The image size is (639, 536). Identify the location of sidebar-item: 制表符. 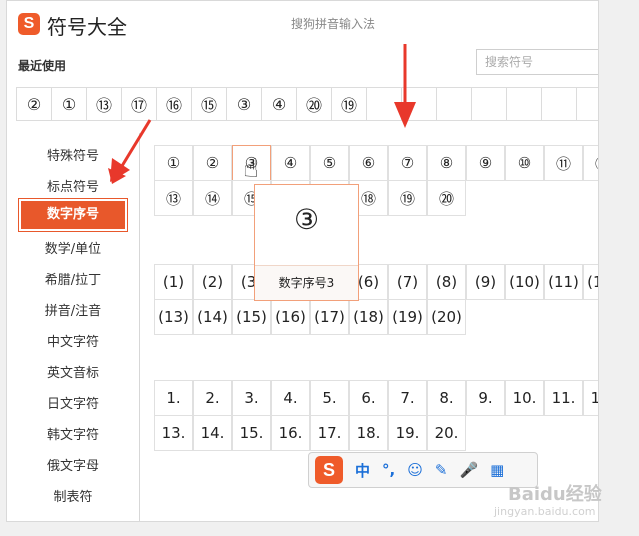
(73, 495).